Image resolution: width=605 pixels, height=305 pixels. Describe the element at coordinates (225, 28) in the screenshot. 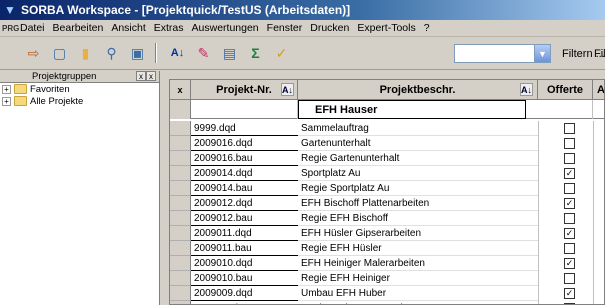

I see `menu-auswertungen: Auswertungen` at that location.